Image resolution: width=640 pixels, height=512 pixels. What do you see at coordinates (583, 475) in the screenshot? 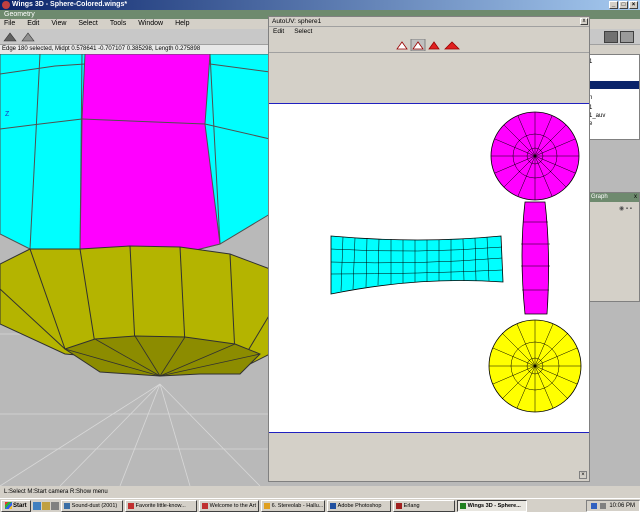
I see `resize-grip-icon: ×` at bounding box center [583, 475].